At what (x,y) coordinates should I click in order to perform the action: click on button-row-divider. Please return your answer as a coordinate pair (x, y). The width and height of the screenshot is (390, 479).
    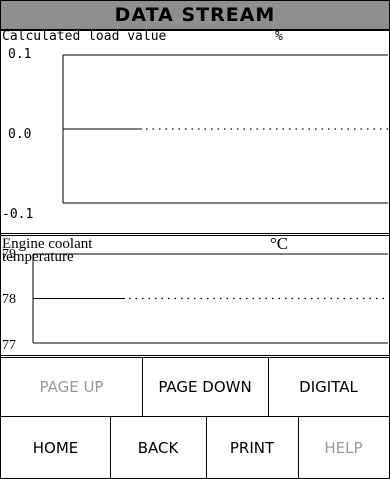
    Looking at the image, I should click on (195, 416).